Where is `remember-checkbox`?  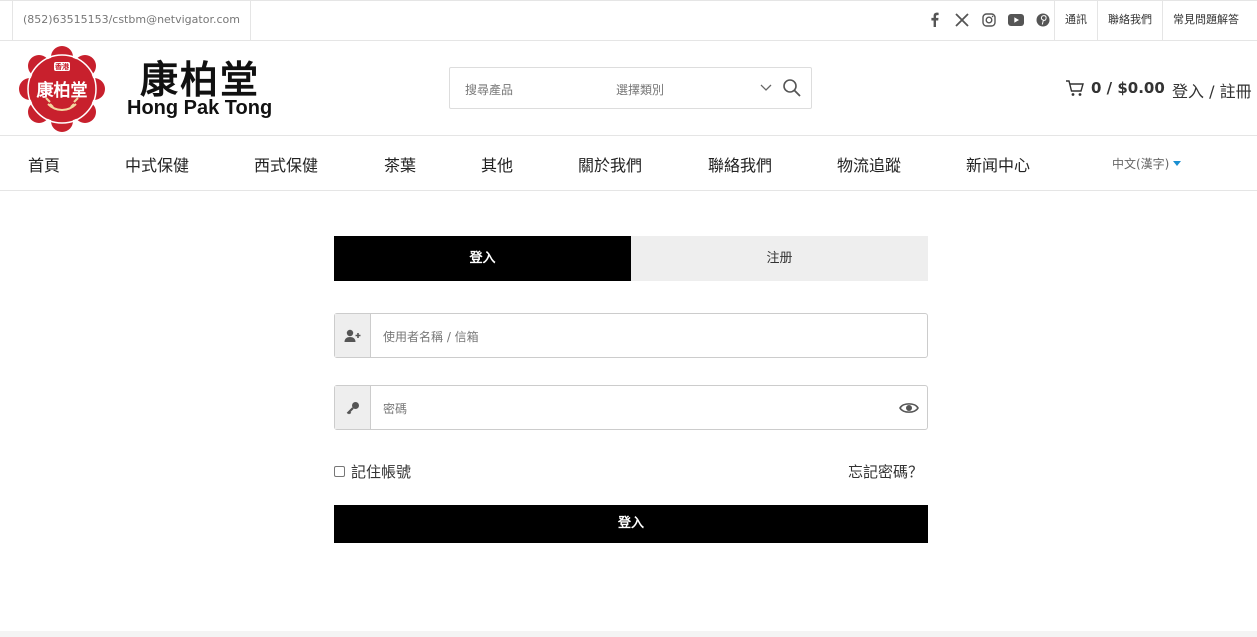
remember-checkbox is located at coordinates (339, 471).